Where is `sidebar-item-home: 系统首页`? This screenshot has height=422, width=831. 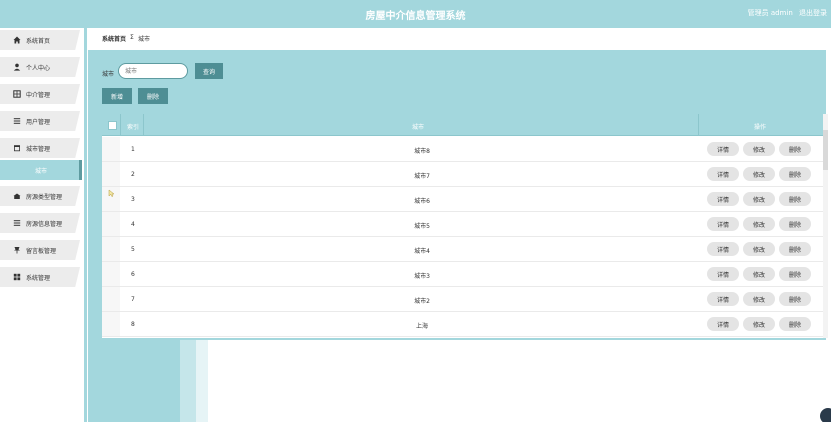 sidebar-item-home: 系统首页 is located at coordinates (40, 40).